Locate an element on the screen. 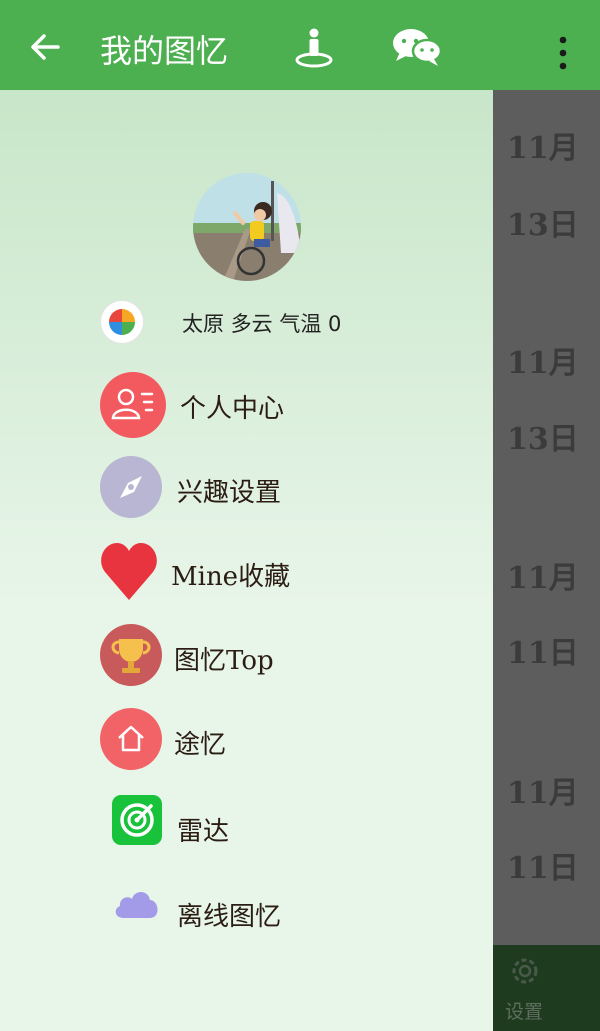 This screenshot has width=600, height=1031. person-info-icon is located at coordinates (314, 48).